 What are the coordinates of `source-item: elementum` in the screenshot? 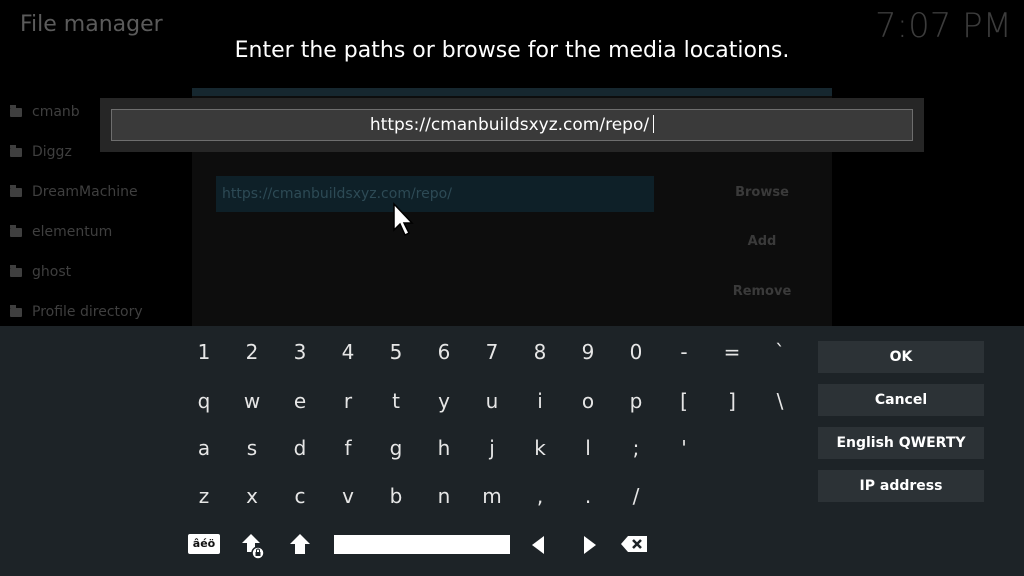 It's located at (61, 232).